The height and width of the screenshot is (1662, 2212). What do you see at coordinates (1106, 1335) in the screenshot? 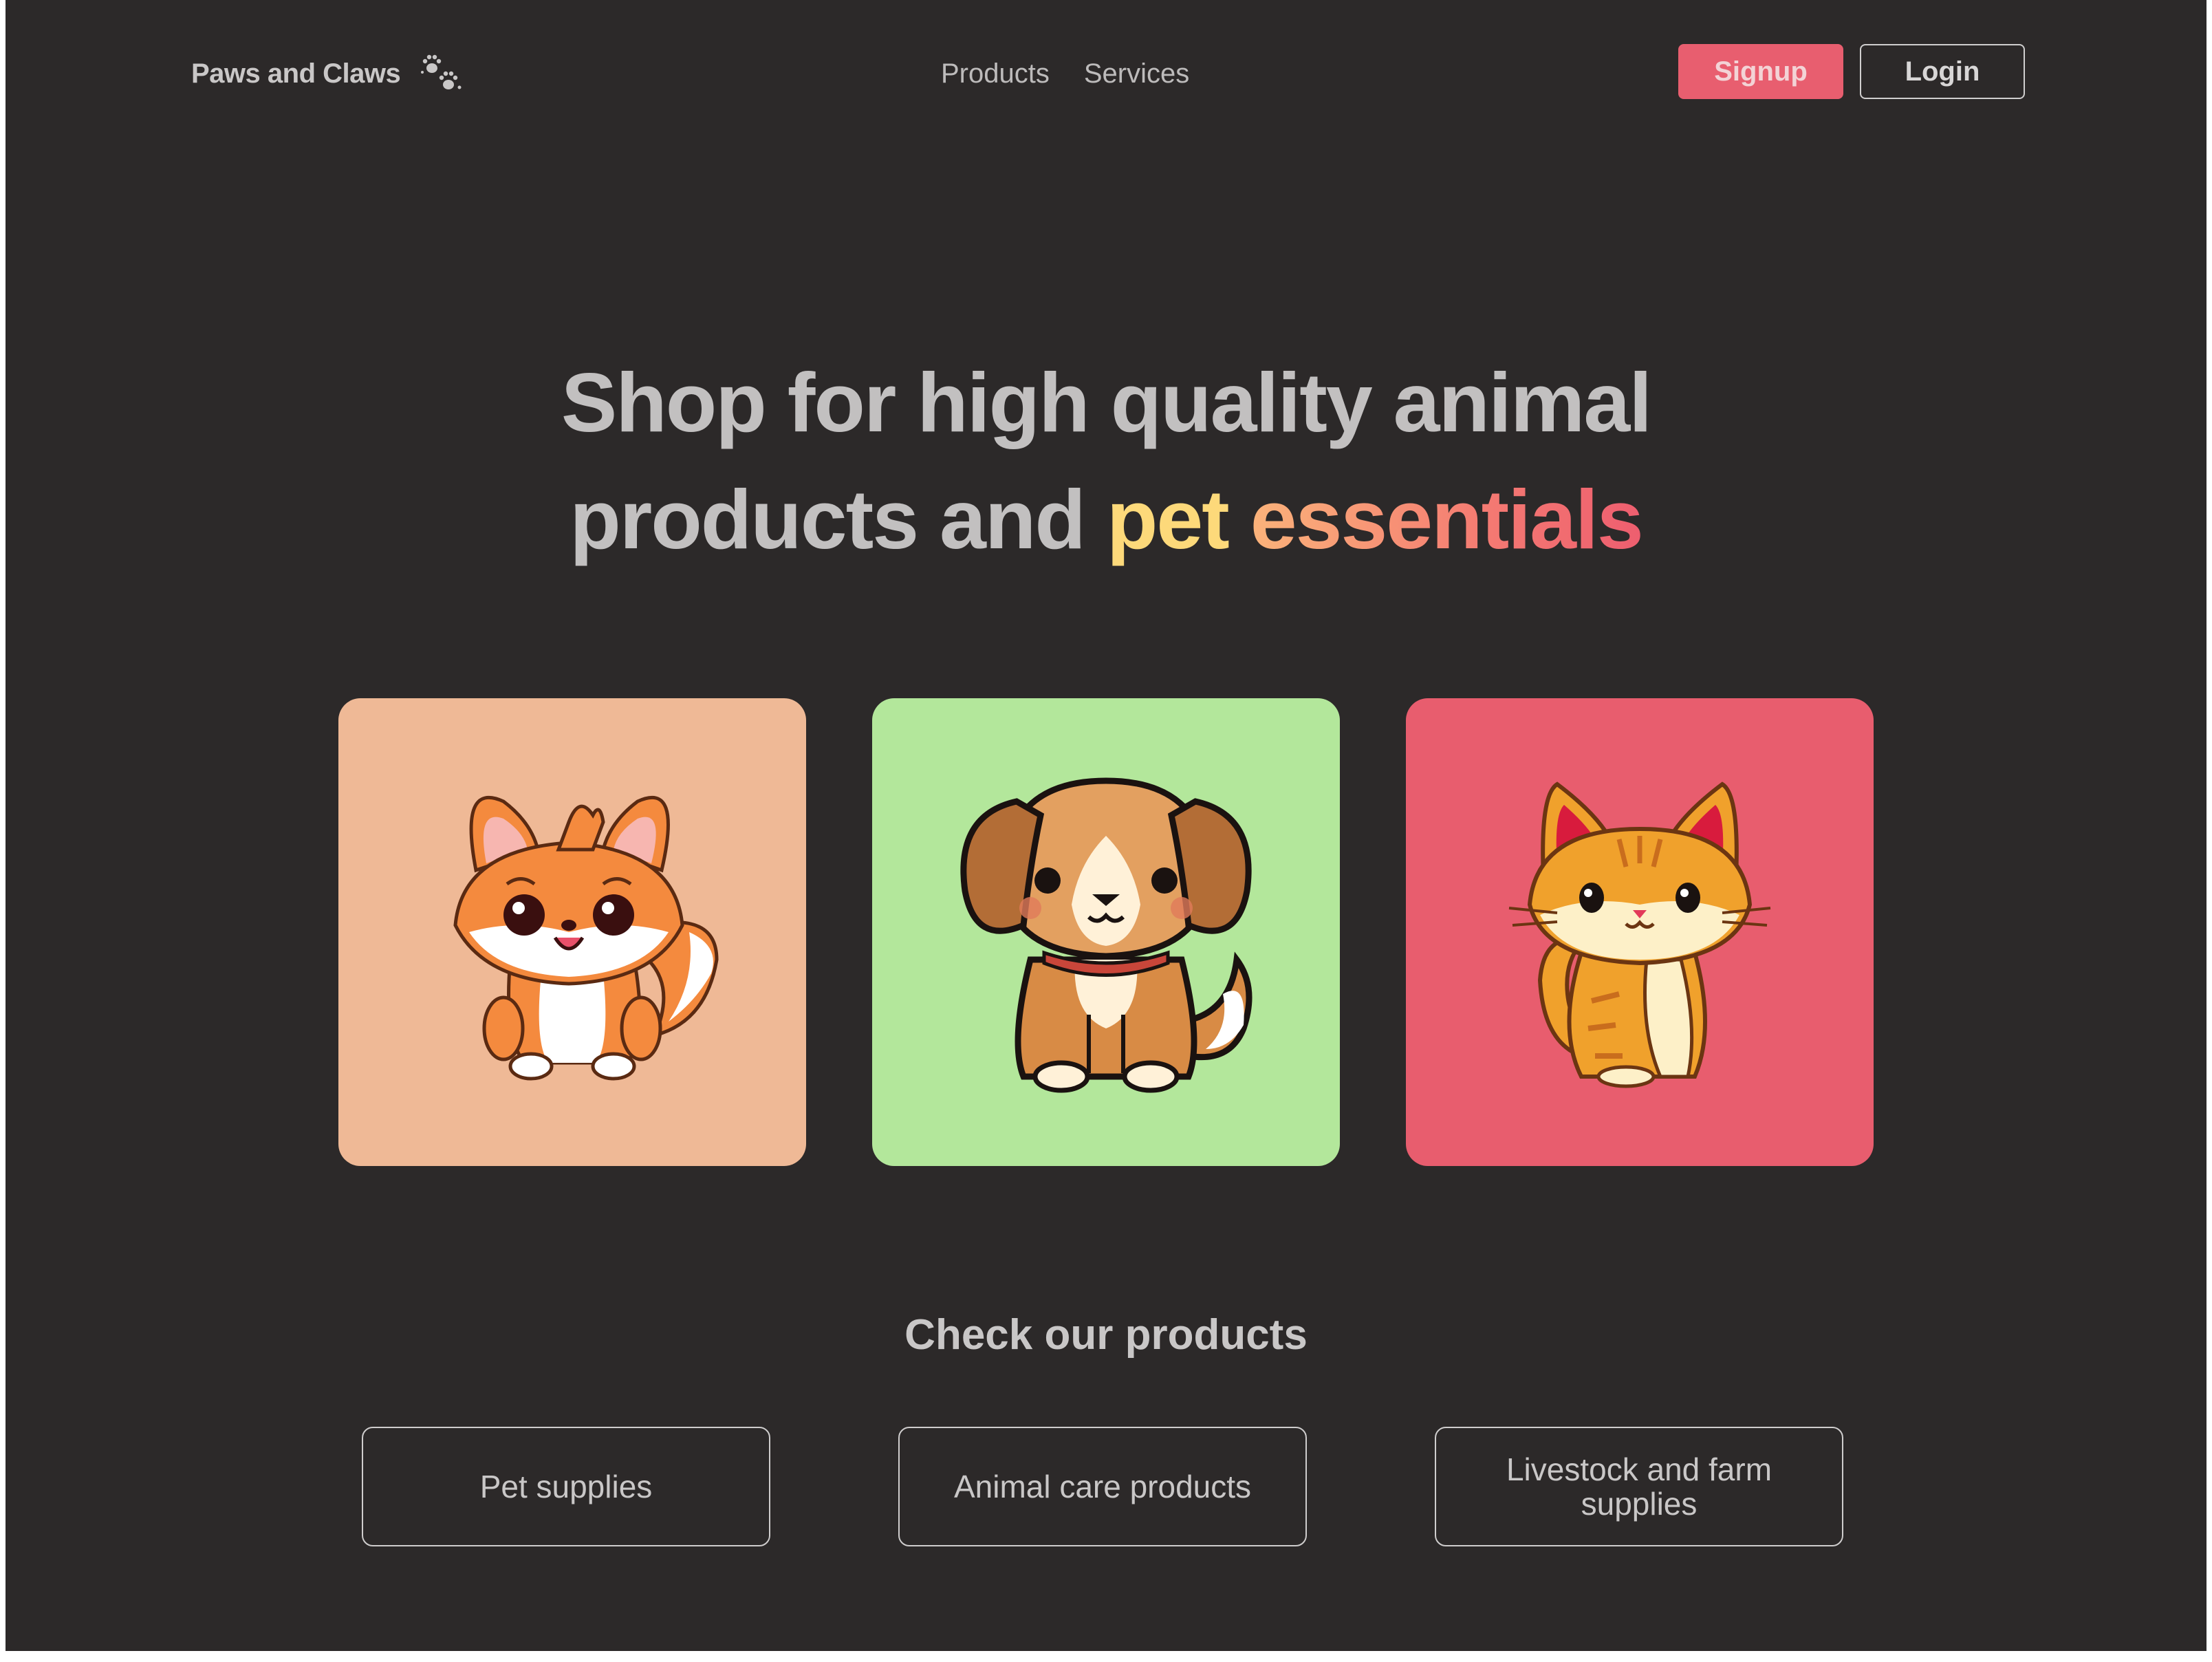
I see `products-section-title: Check our products` at bounding box center [1106, 1335].